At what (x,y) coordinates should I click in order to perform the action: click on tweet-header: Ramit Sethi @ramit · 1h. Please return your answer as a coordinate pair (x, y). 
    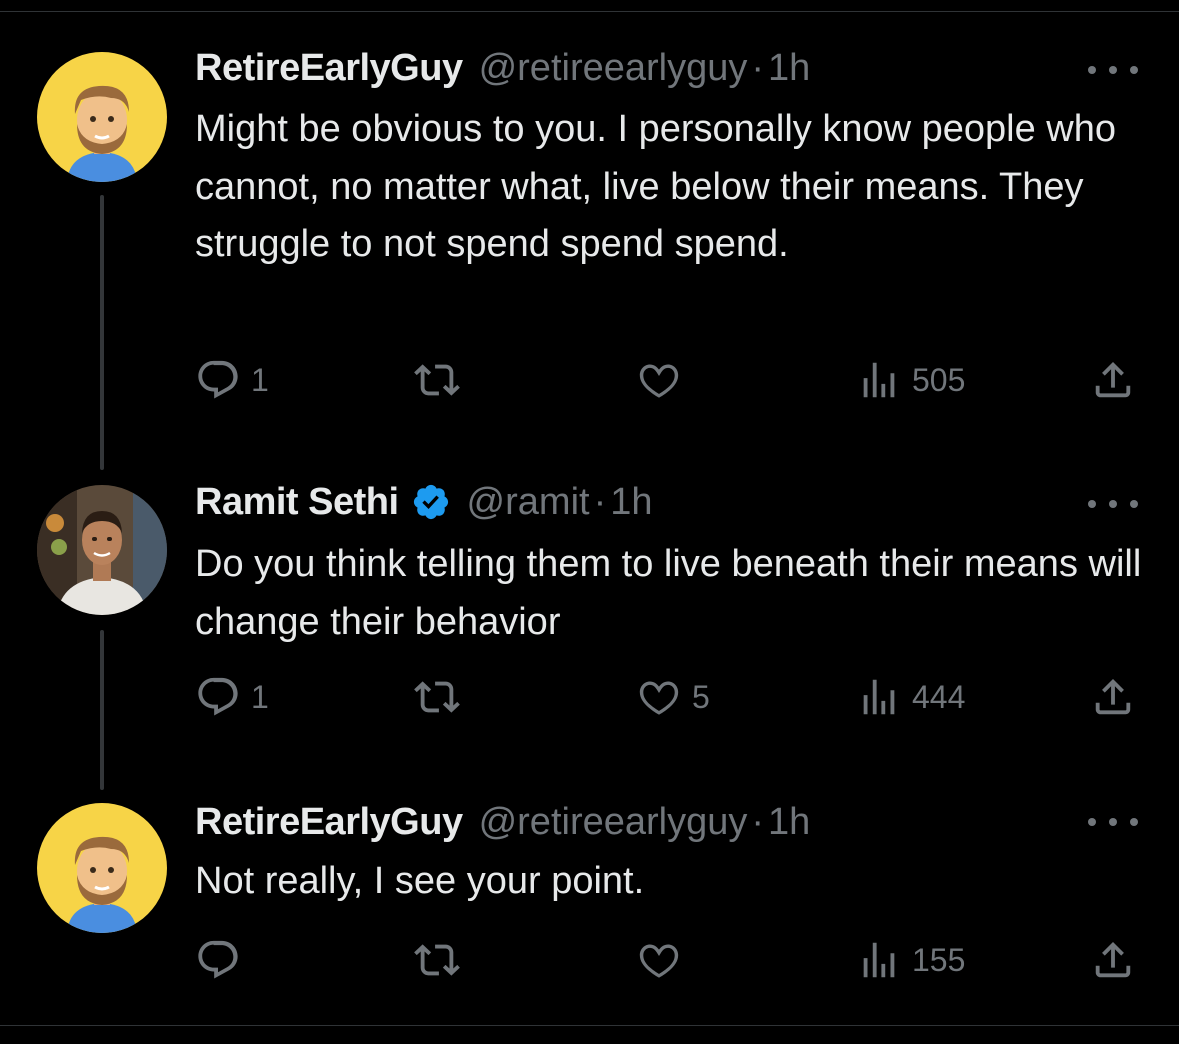
    Looking at the image, I should click on (424, 502).